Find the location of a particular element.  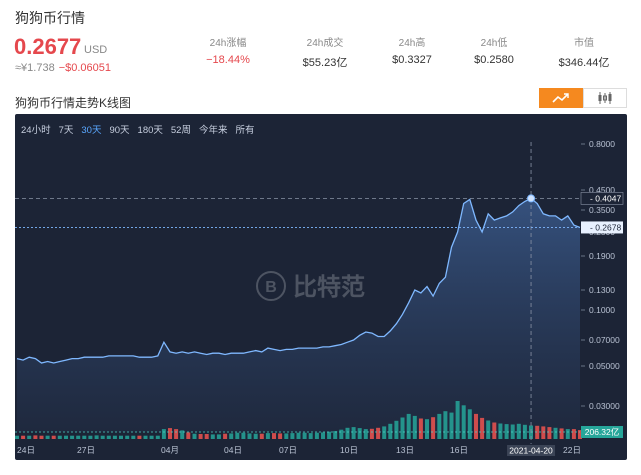

stat-value: $346.44亿 is located at coordinates (584, 63).